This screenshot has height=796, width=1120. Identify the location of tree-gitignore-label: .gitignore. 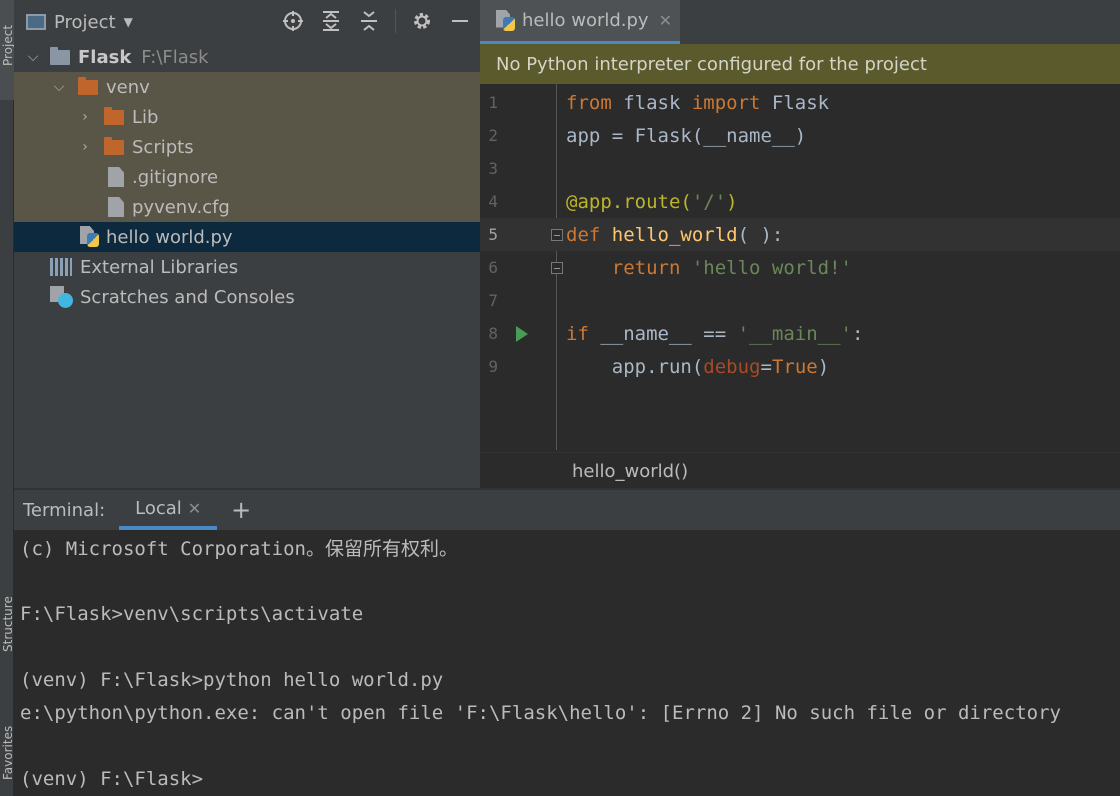
(175, 177).